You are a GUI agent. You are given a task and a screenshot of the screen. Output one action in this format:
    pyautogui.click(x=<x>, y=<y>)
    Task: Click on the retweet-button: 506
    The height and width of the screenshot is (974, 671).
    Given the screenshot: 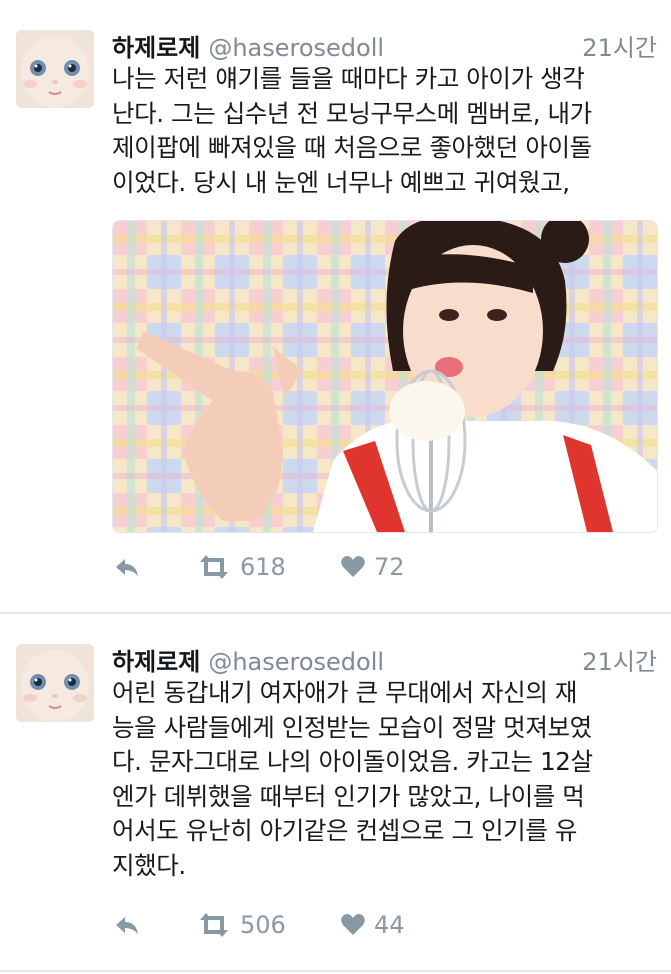 What is the action you would take?
    pyautogui.click(x=241, y=925)
    